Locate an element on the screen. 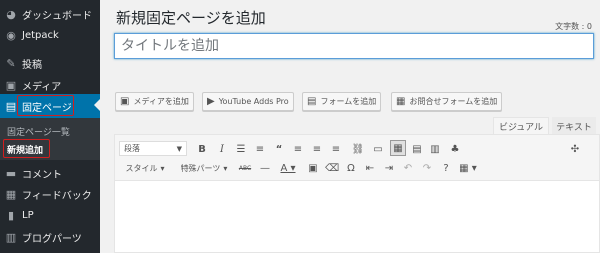  sidebar-item-label: フィードバック is located at coordinates (57, 196).